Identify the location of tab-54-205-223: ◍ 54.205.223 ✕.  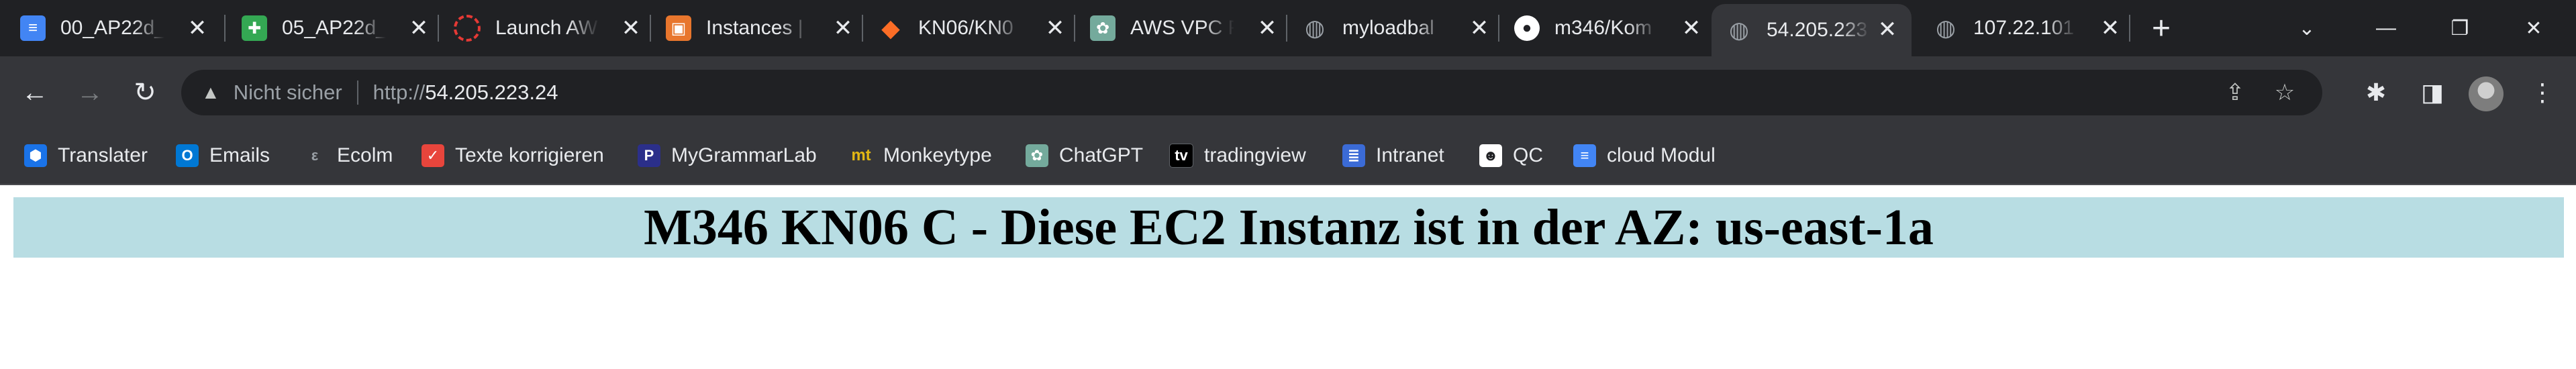
(1812, 30).